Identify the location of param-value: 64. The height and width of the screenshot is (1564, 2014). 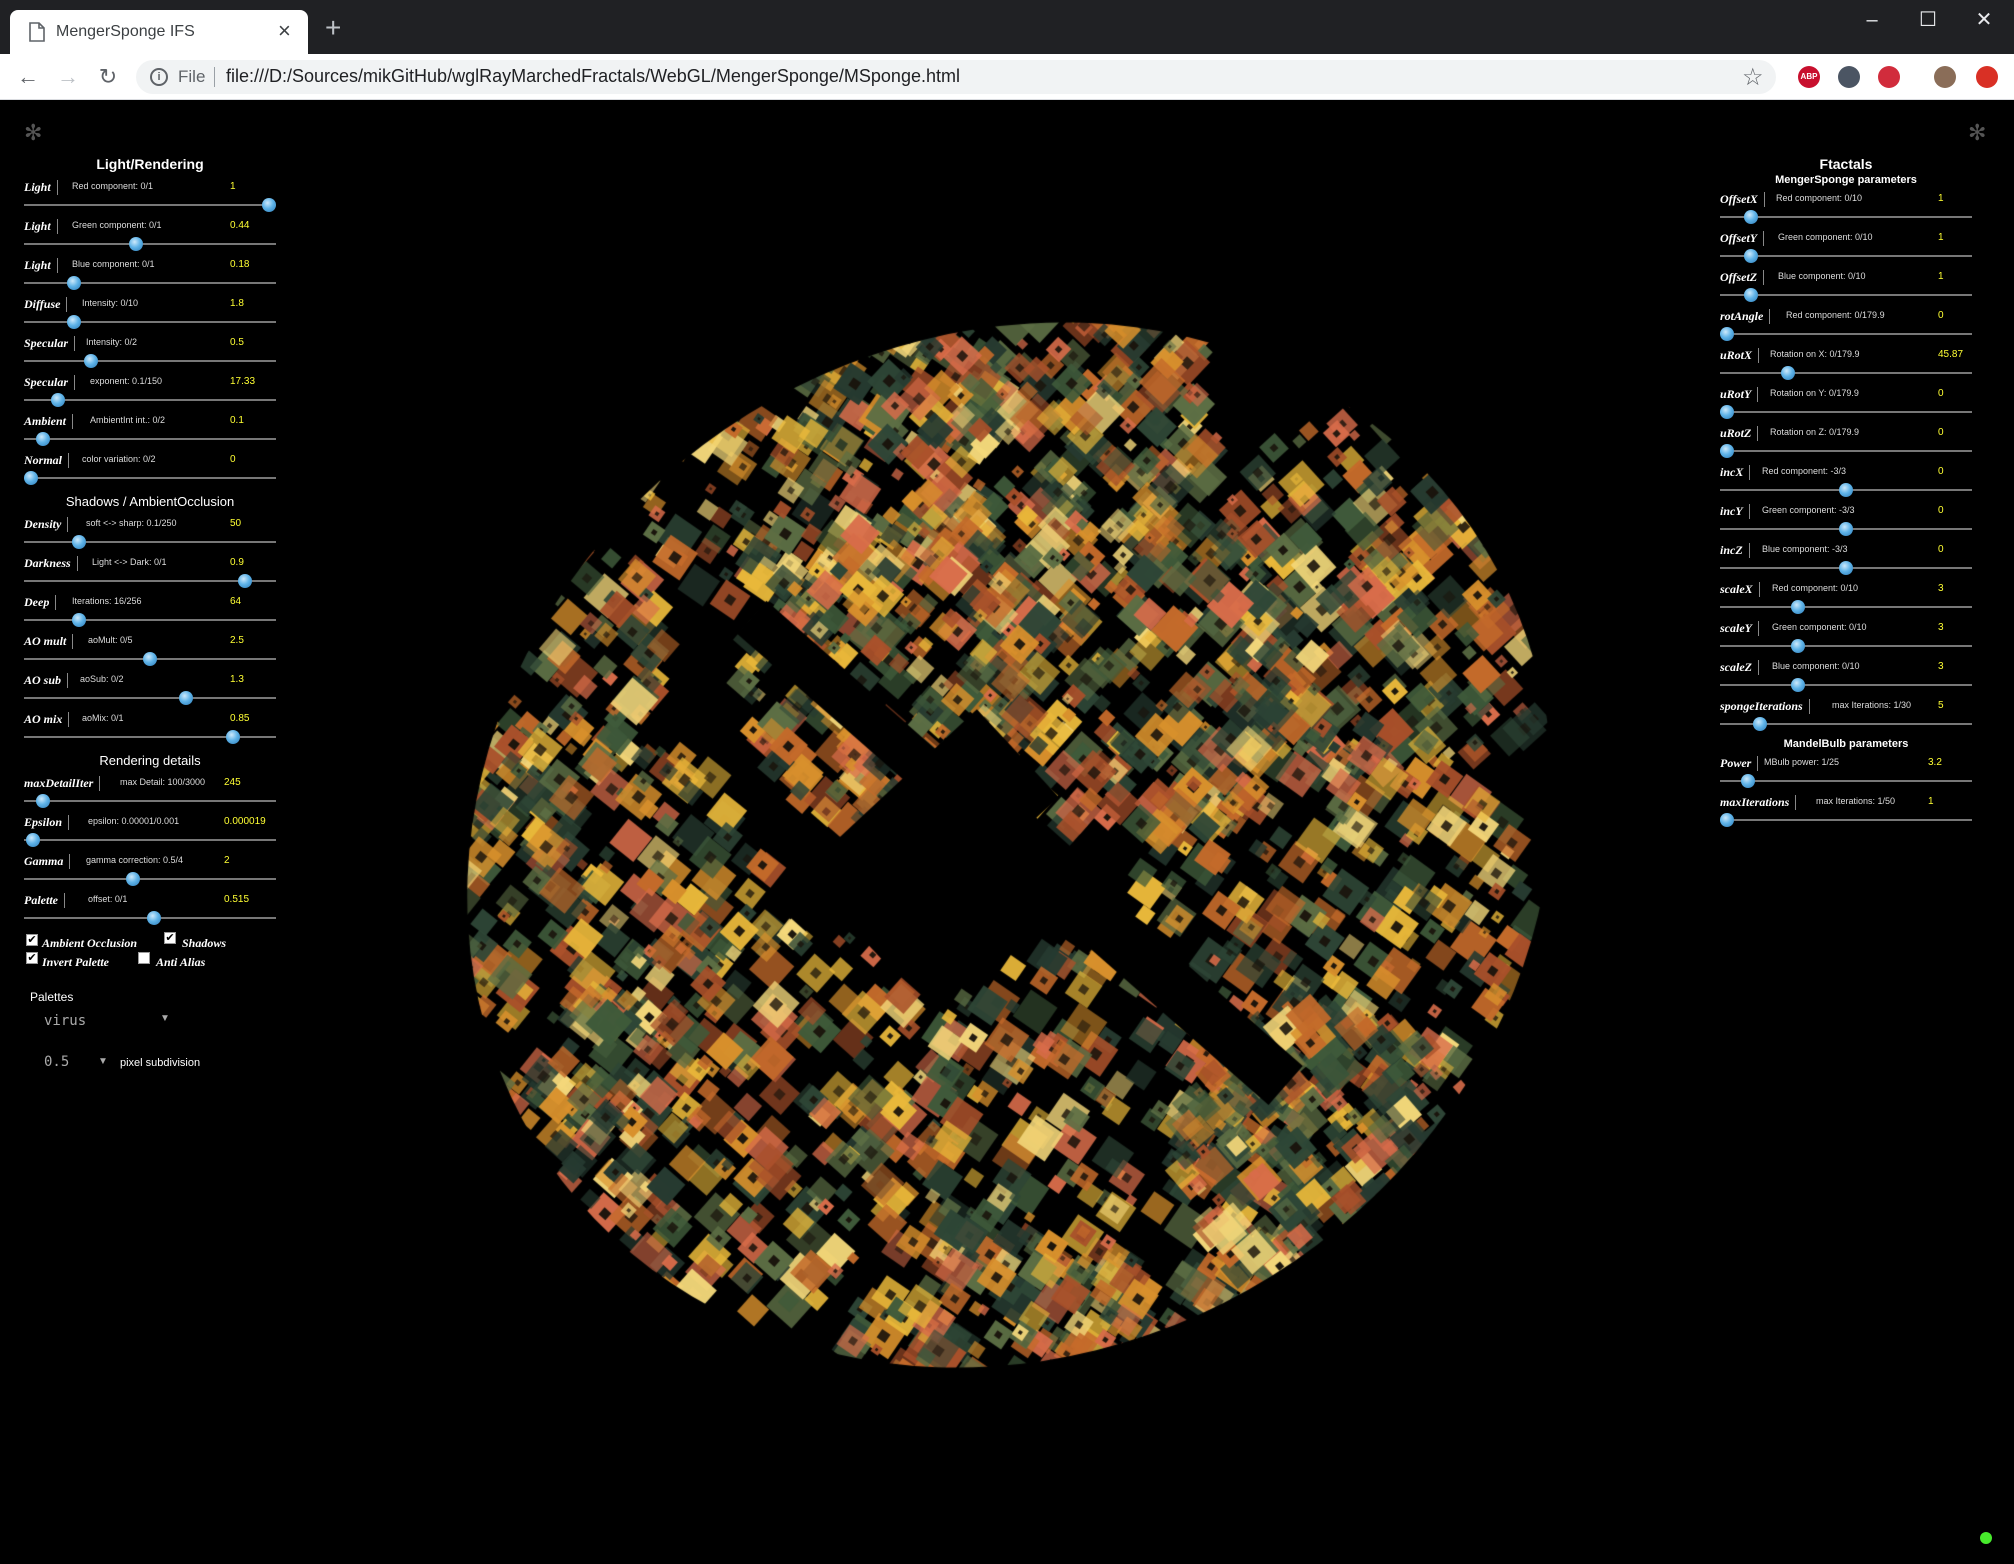
(236, 601).